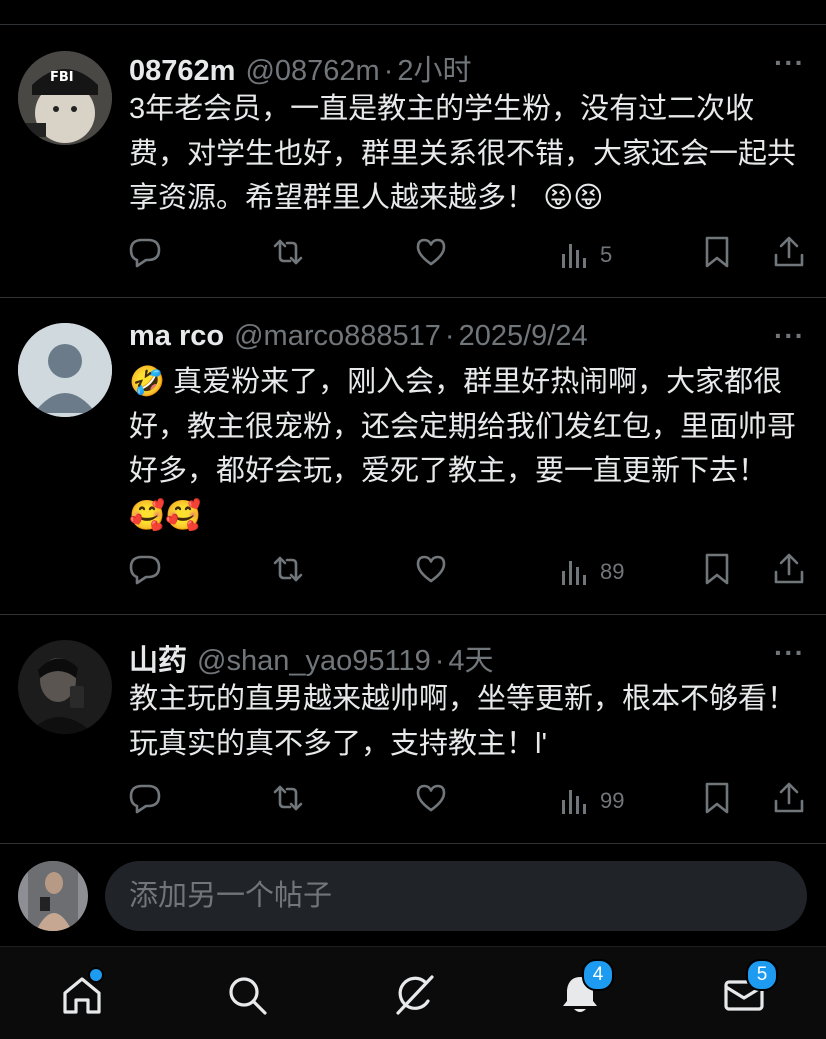 The image size is (826, 1039). What do you see at coordinates (612, 571) in the screenshot?
I see `views-count: 89` at bounding box center [612, 571].